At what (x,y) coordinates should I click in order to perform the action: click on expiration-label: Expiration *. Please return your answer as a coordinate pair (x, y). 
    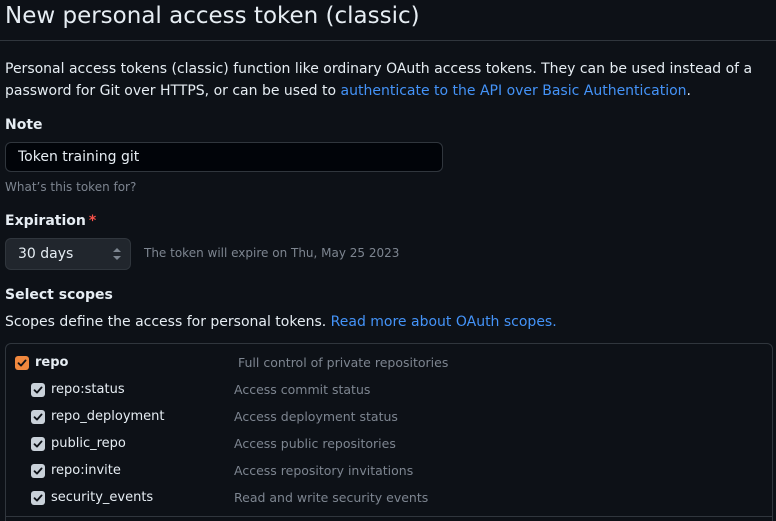
    Looking at the image, I should click on (50, 221).